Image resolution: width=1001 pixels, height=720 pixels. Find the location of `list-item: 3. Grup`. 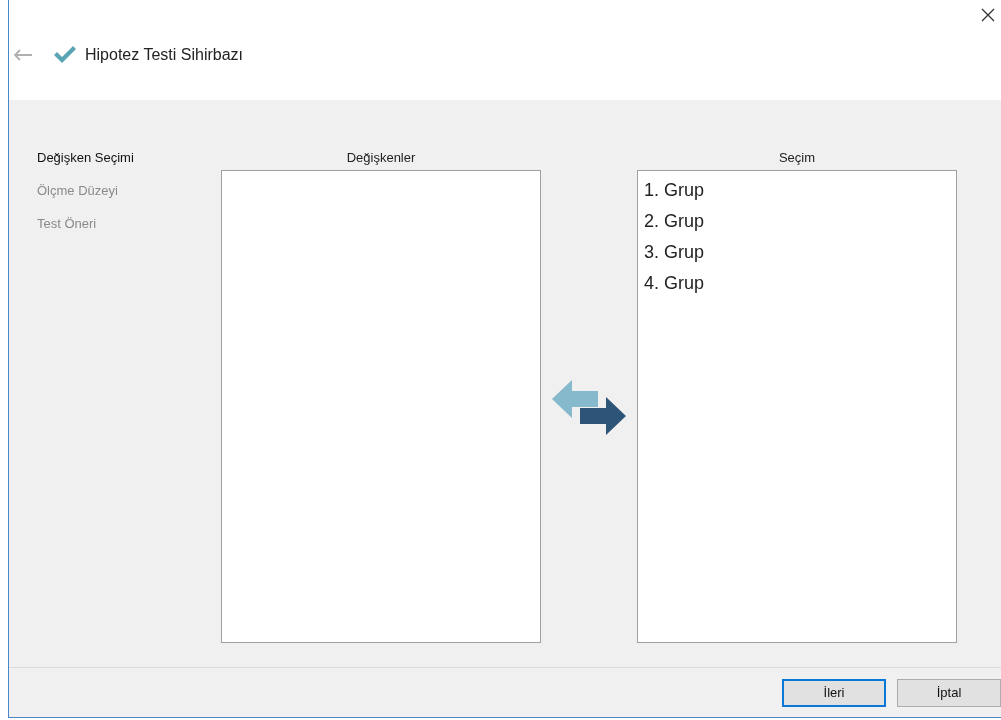

list-item: 3. Grup is located at coordinates (674, 252).